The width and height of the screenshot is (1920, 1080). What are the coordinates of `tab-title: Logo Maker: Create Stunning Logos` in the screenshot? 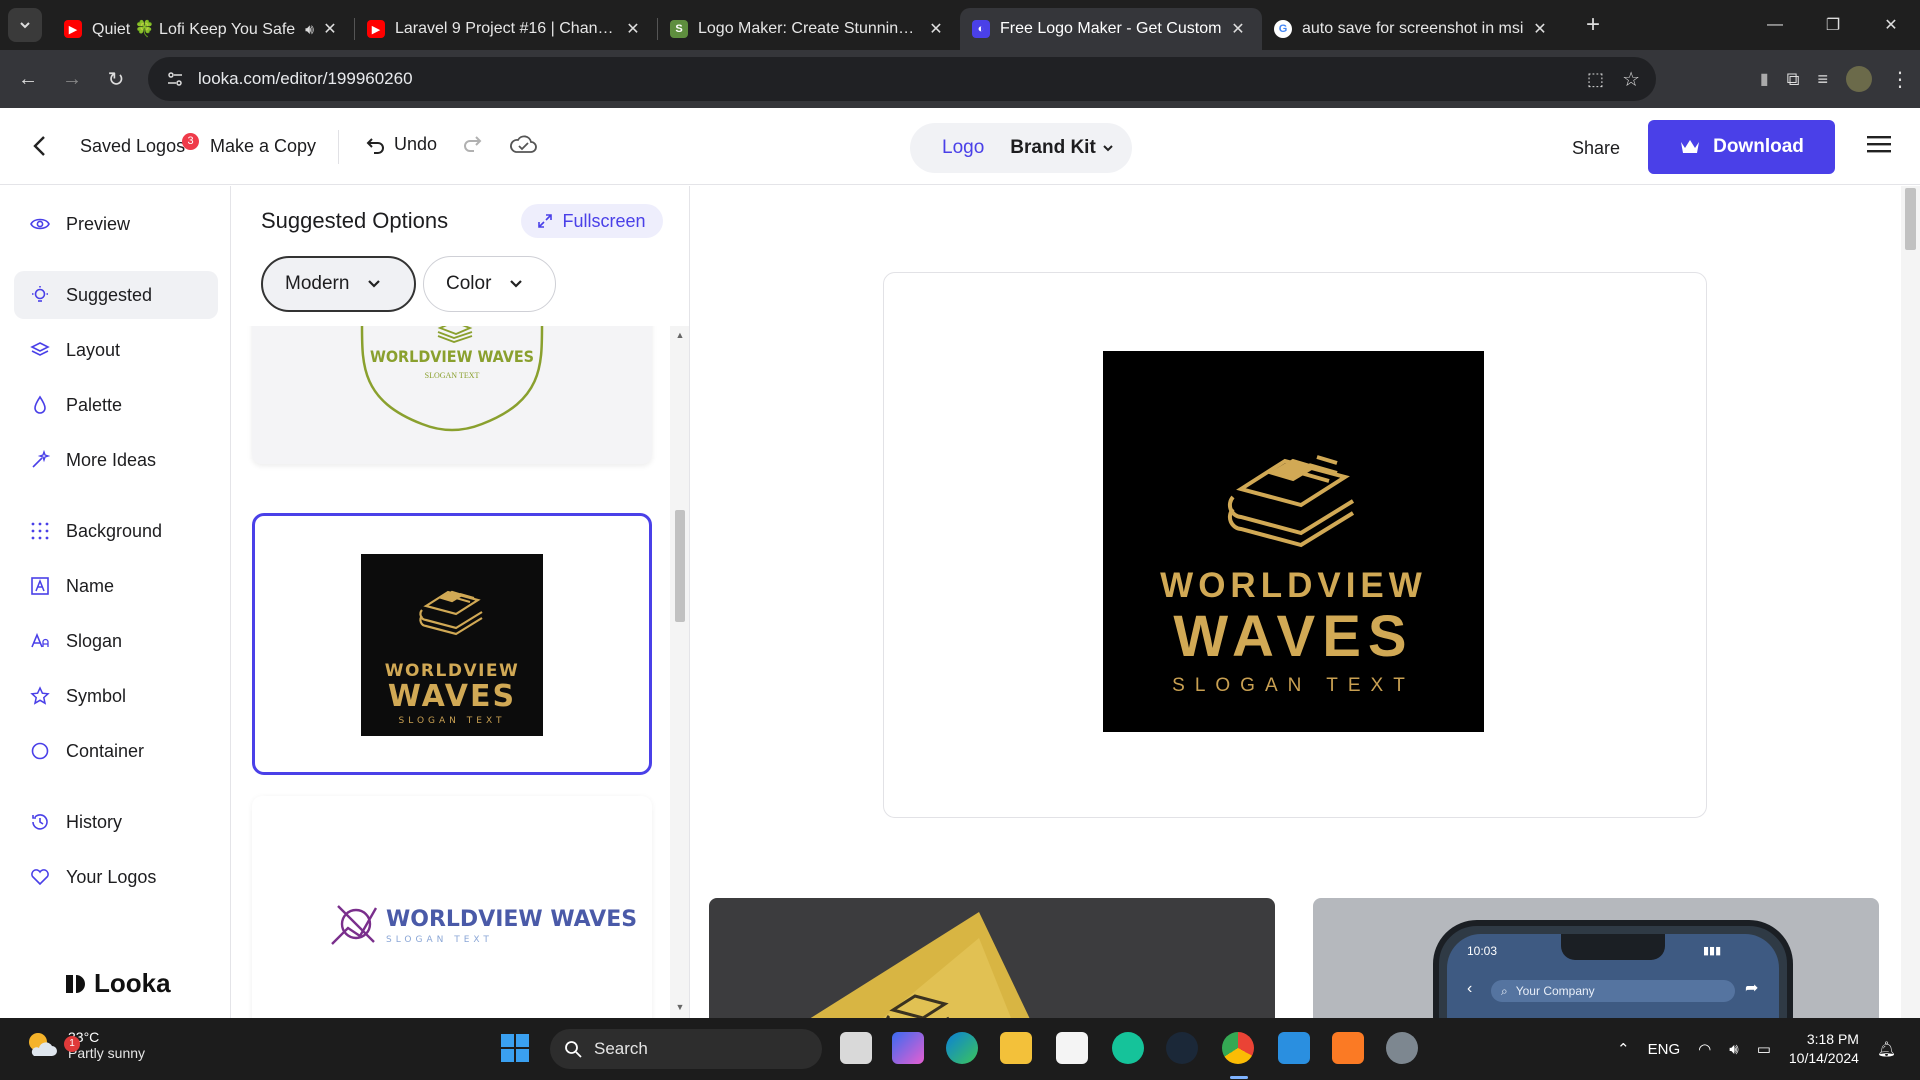 It's located at (809, 28).